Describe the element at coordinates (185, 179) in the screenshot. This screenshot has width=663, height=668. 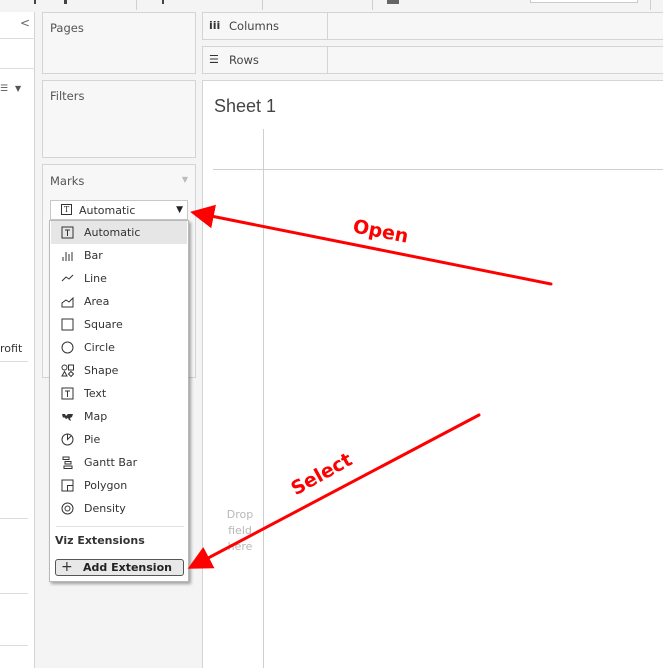
I see `marks-menu-icon: ▼` at that location.